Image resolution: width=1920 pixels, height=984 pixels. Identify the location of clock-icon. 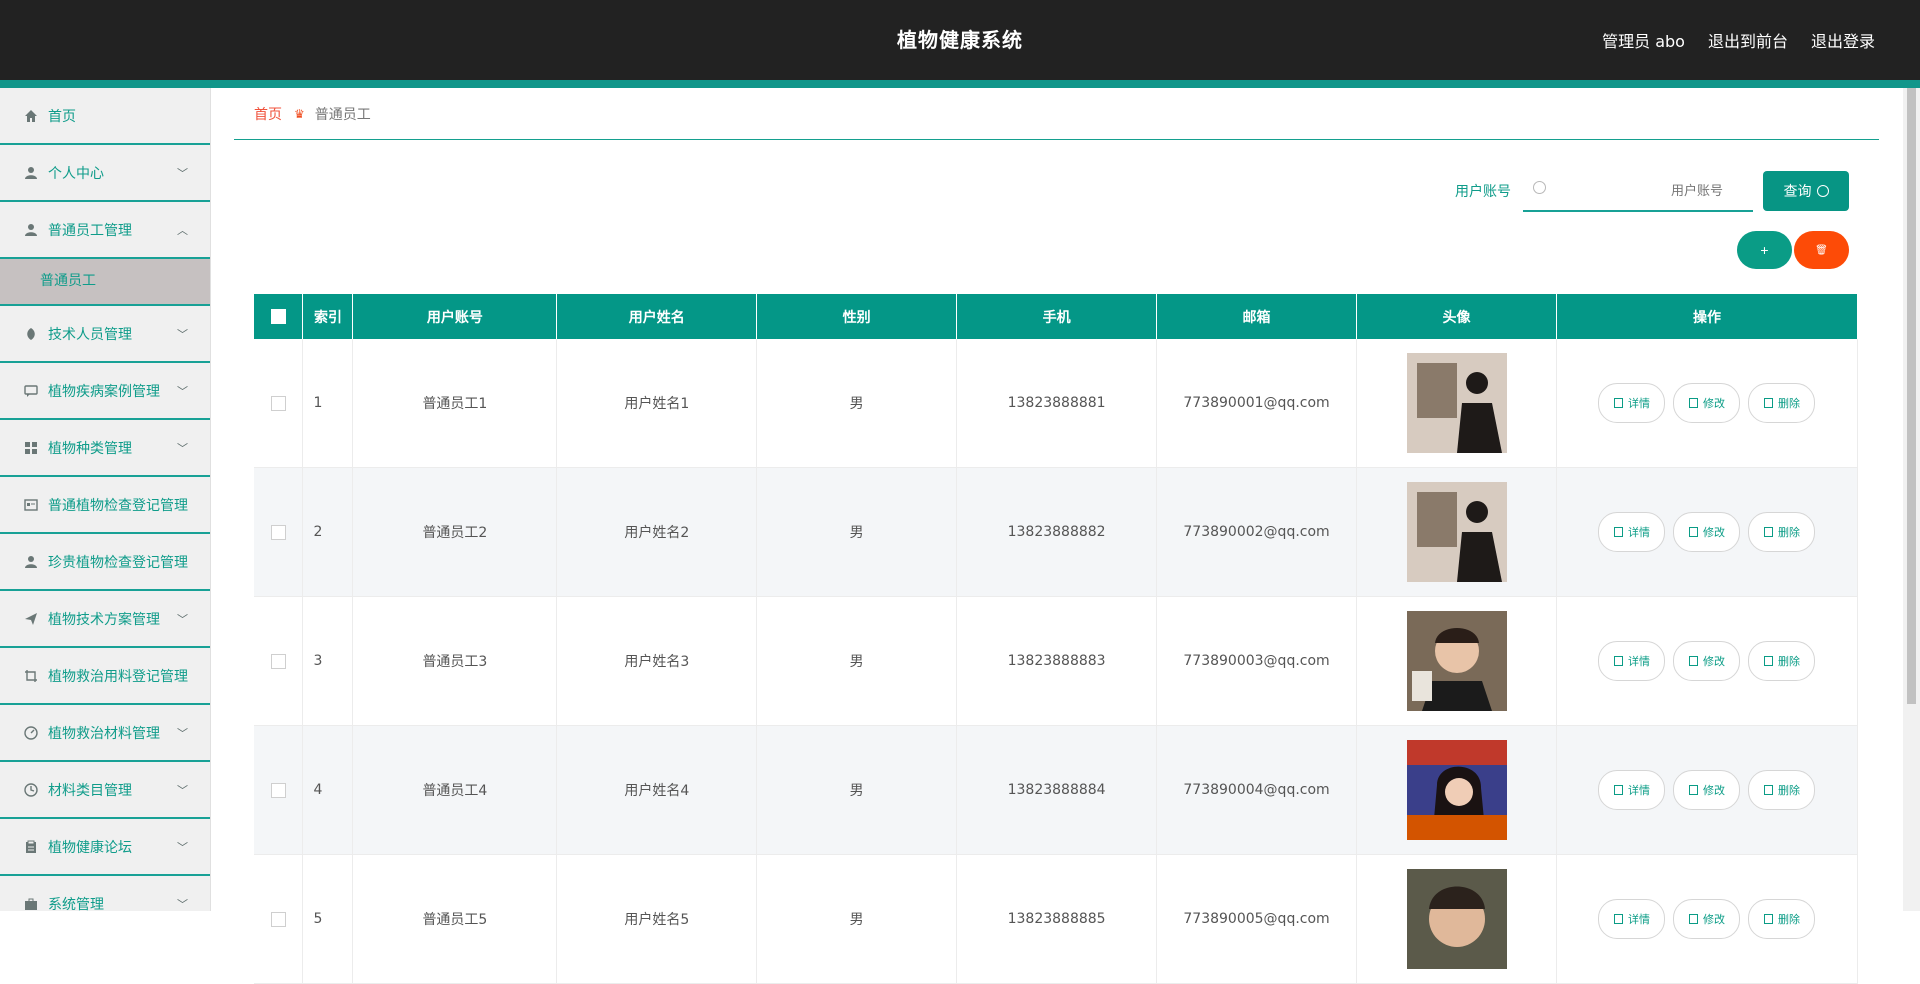
(31, 789).